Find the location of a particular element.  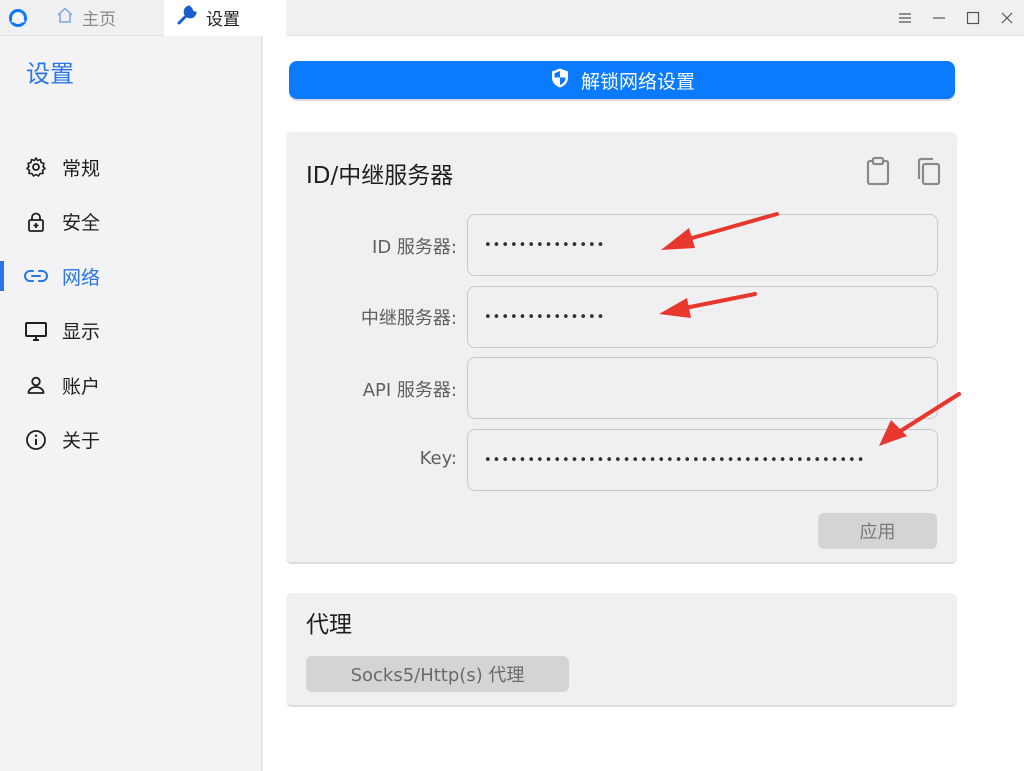

sidebar-item-label: 网络 is located at coordinates (81, 277).